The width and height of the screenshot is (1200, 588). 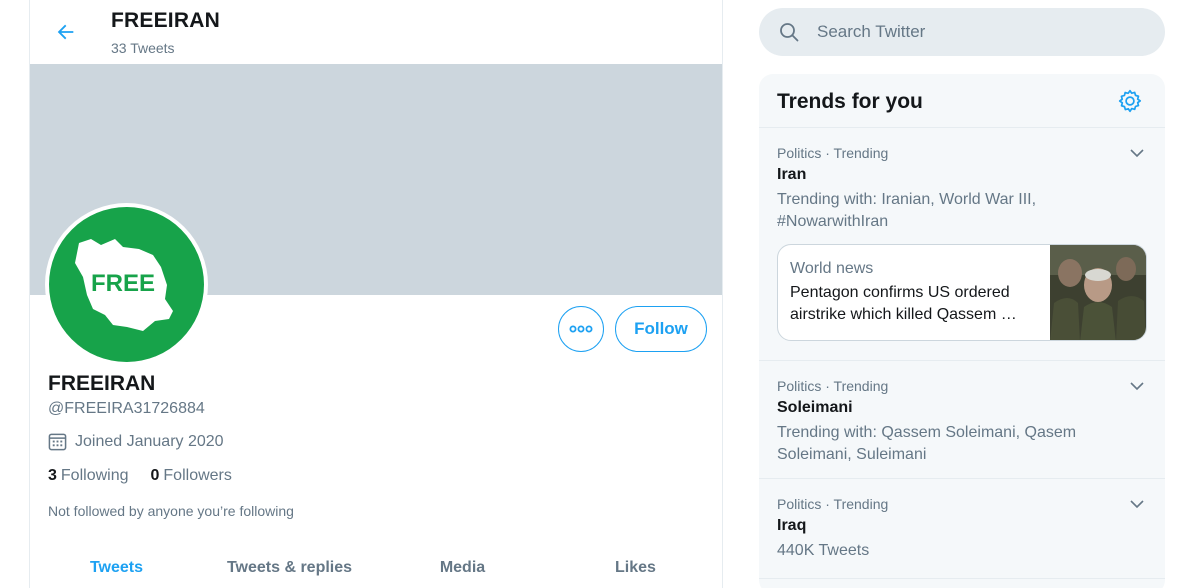 I want to click on search-icon, so click(x=789, y=32).